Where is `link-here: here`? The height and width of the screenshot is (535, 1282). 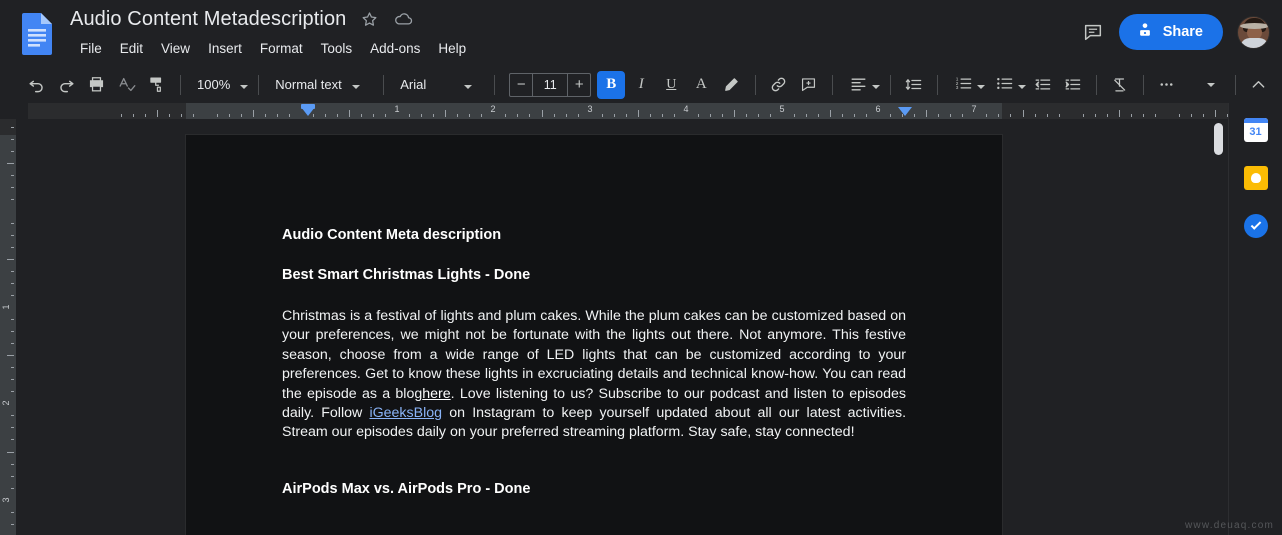
link-here: here is located at coordinates (436, 394).